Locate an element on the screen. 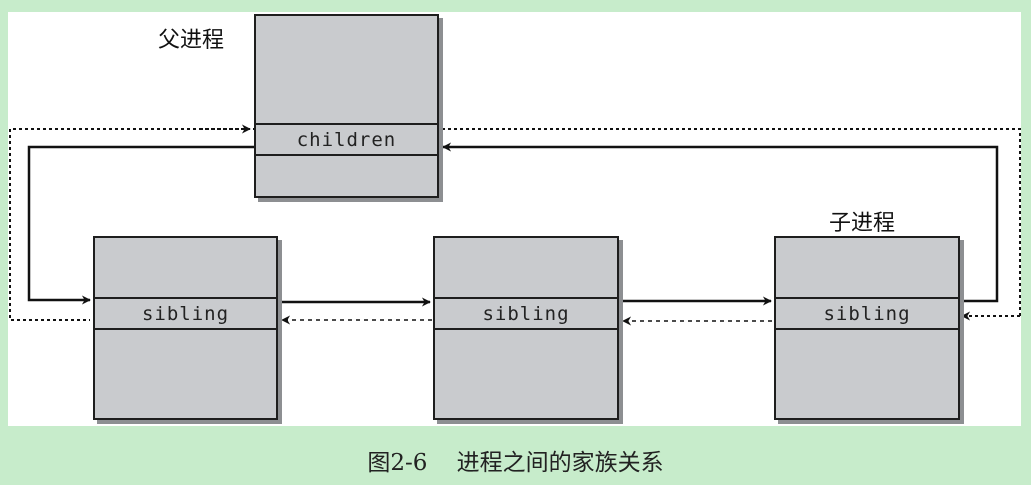 This screenshot has height=485, width=1031. children-field: children is located at coordinates (346, 139).